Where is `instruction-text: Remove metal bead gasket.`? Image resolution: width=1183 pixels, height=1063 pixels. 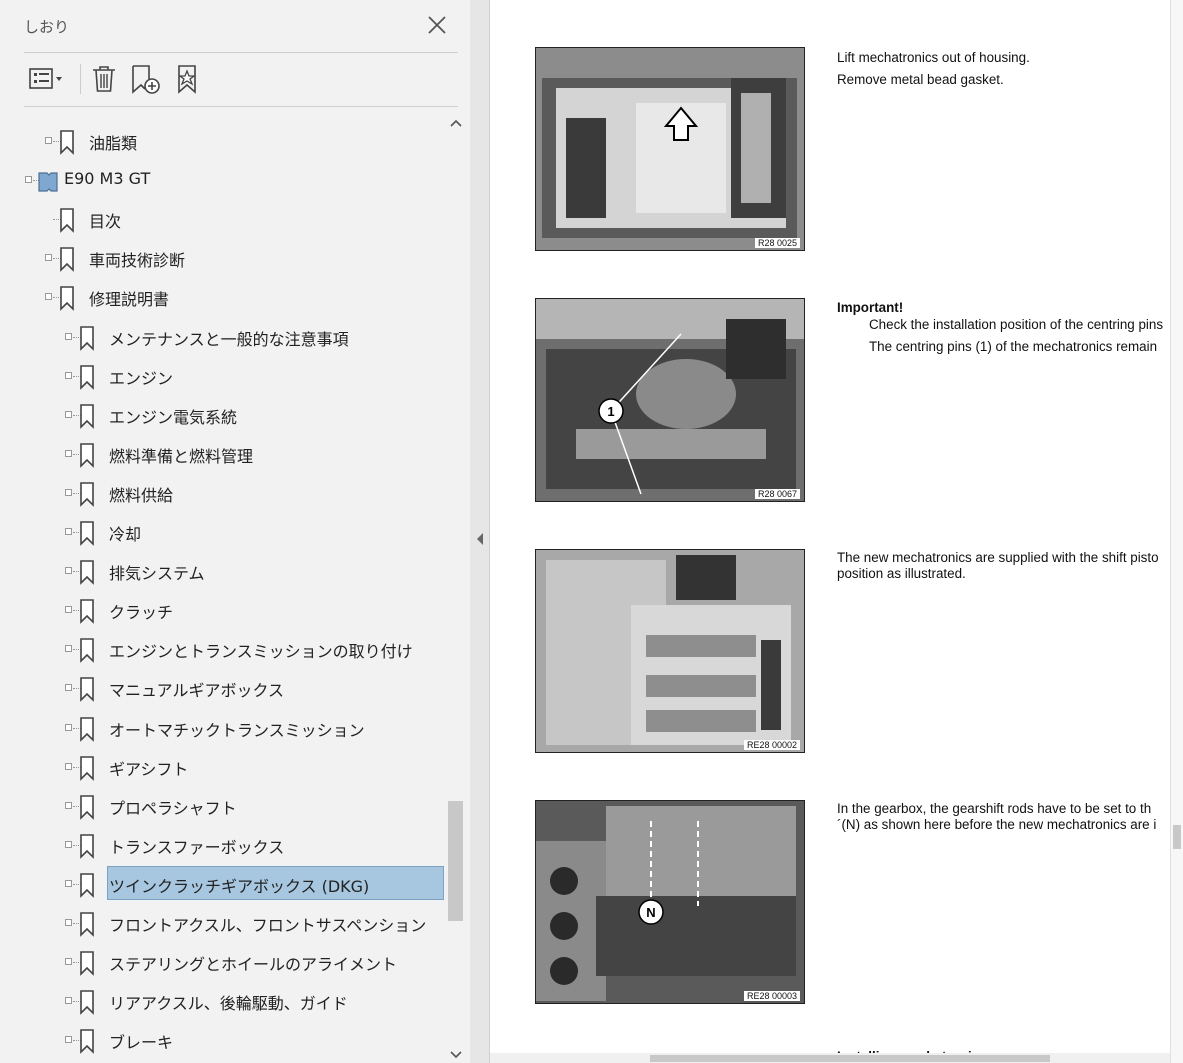
instruction-text: Remove metal bead gasket. is located at coordinates (920, 79).